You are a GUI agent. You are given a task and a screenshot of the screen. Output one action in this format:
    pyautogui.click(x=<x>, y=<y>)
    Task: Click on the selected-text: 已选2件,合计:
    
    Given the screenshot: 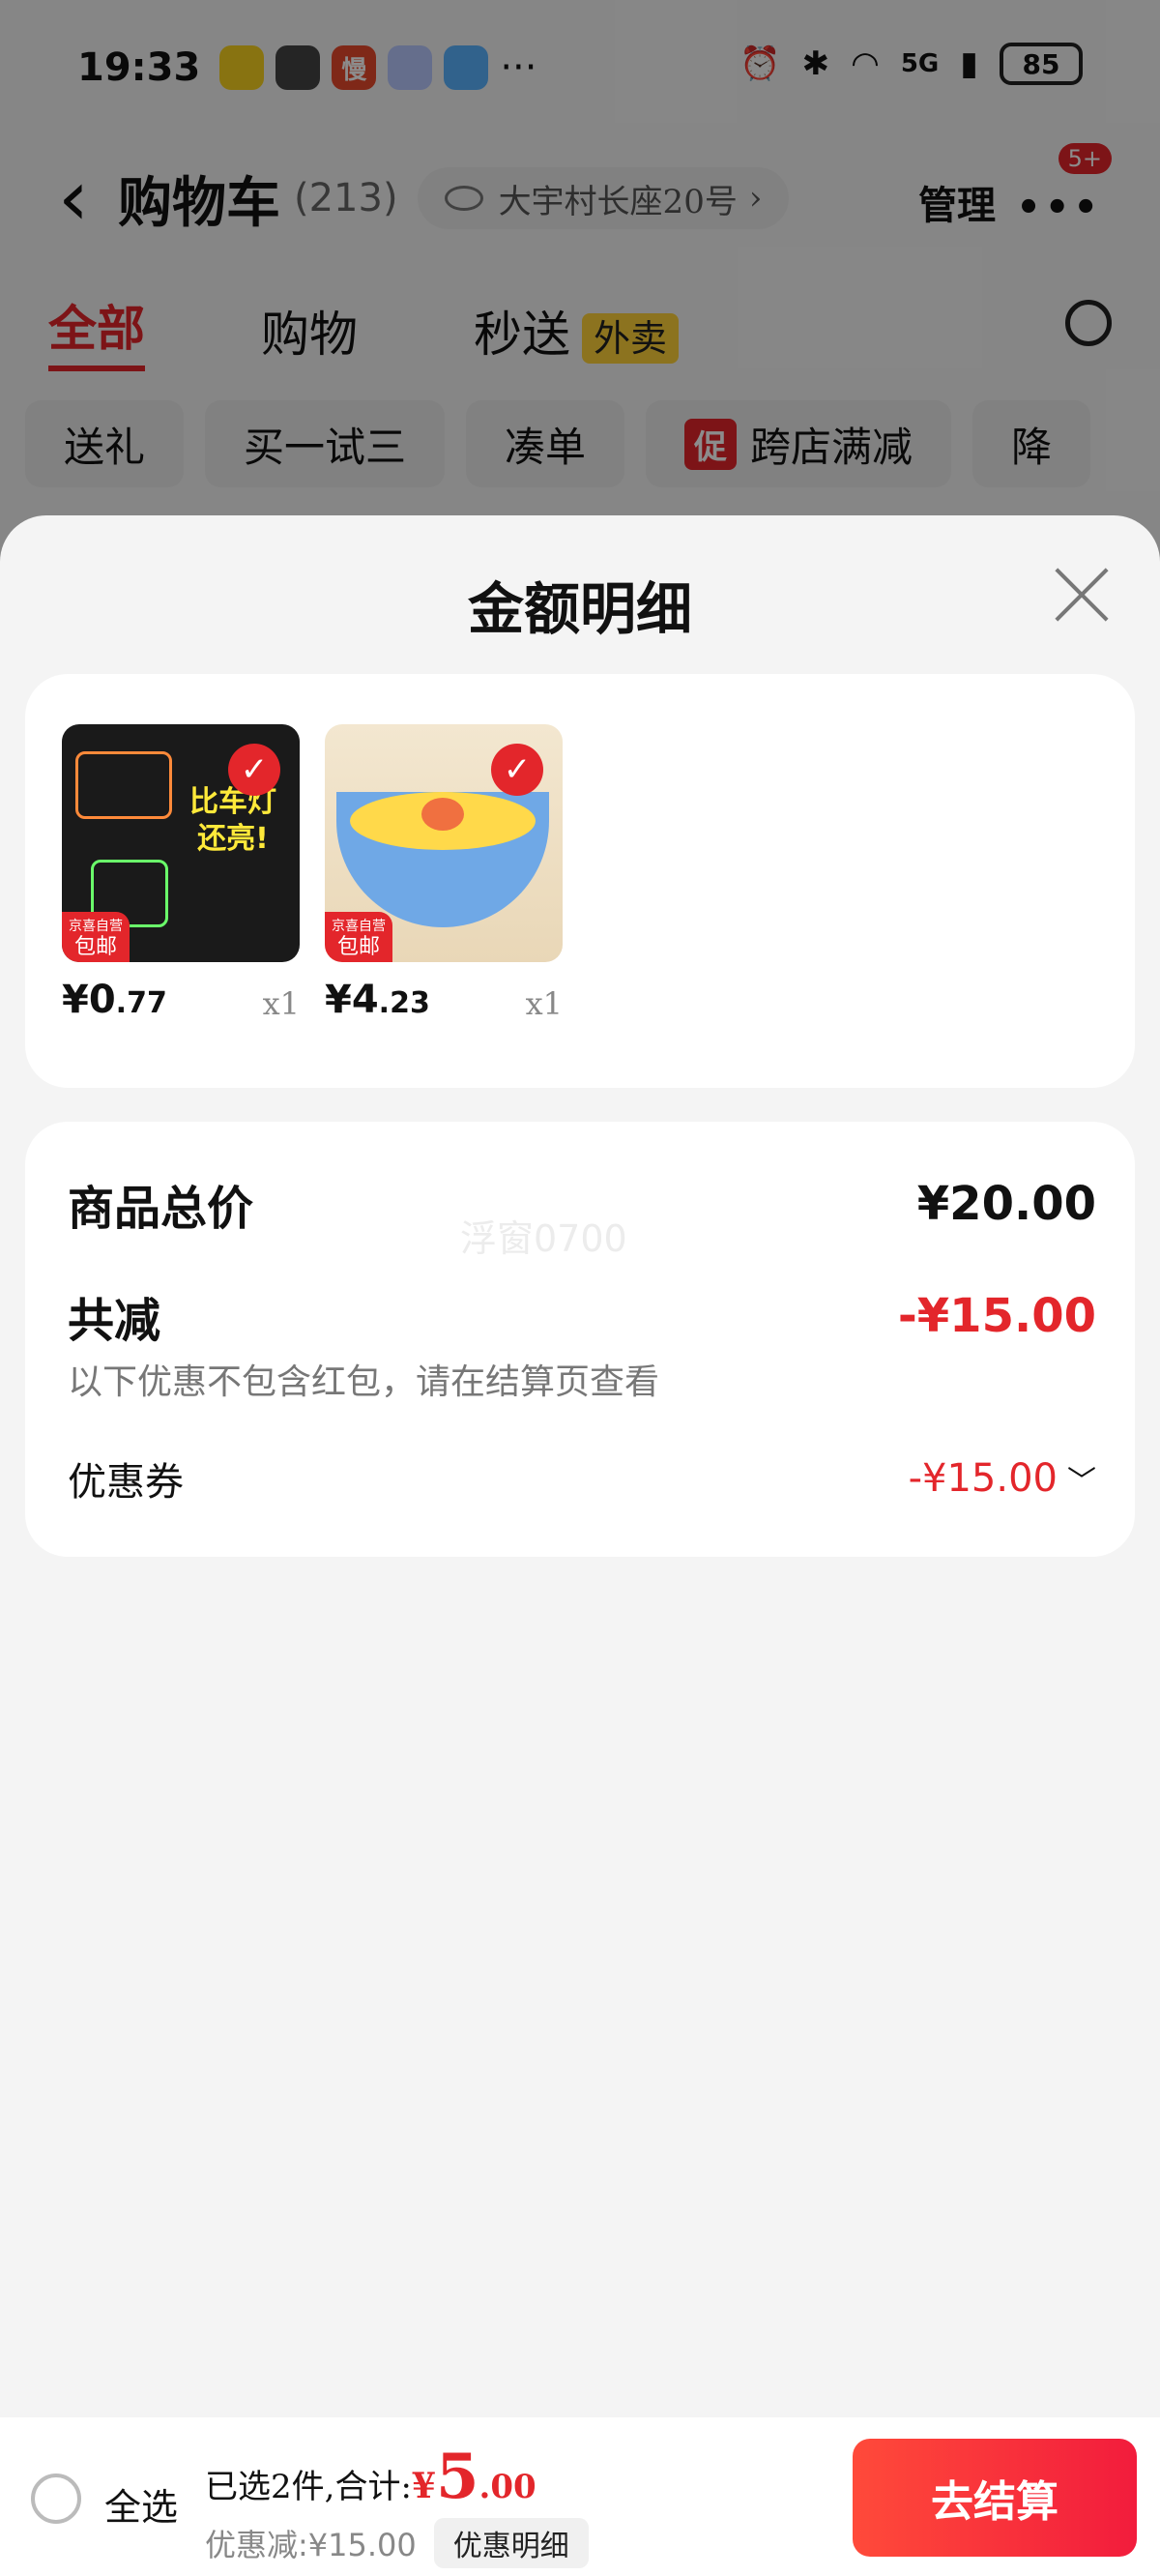 What is the action you would take?
    pyautogui.click(x=309, y=2487)
    